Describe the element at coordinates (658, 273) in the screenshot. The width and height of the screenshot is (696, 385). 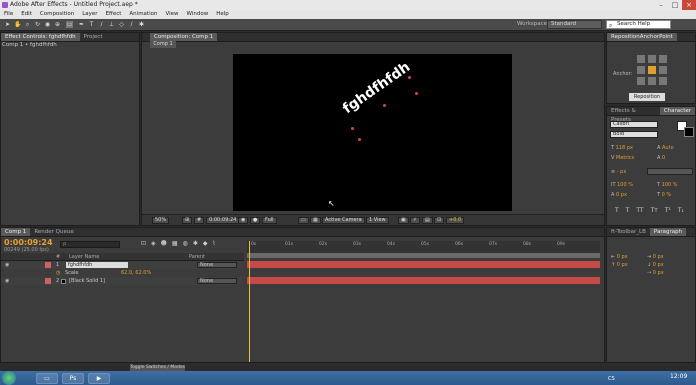
I see `first-line-indent-value: 0 px` at that location.